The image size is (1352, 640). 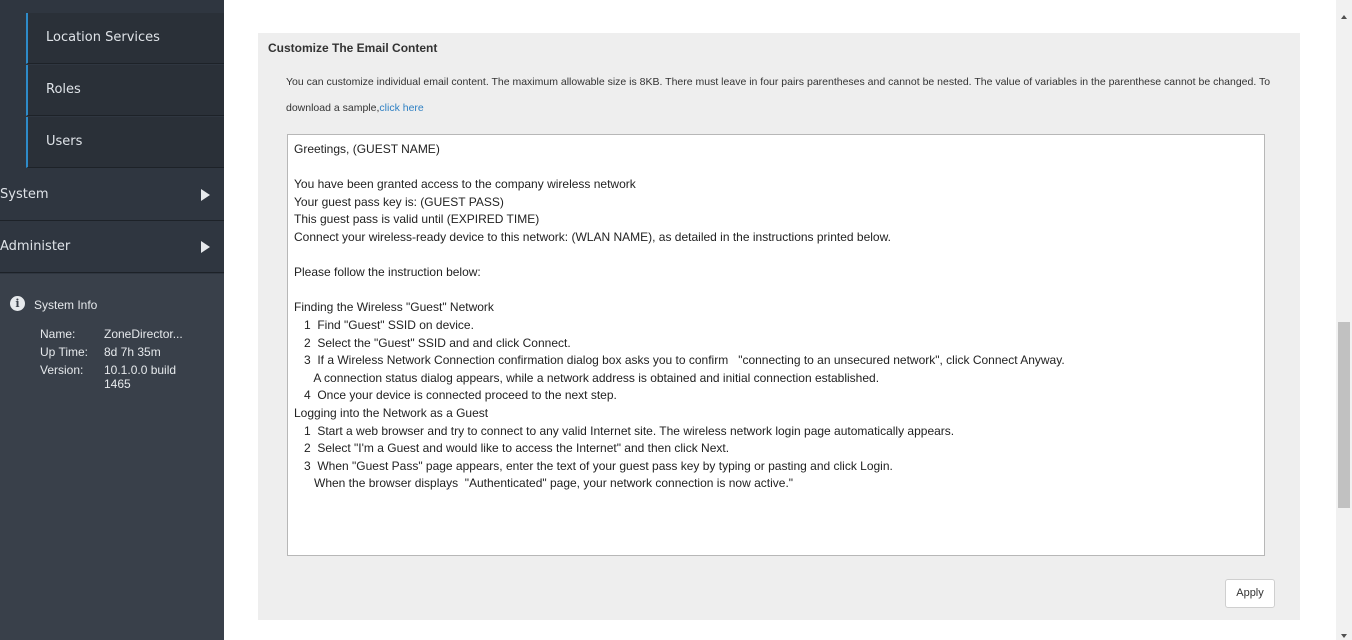 What do you see at coordinates (112, 195) in the screenshot?
I see `sidebar-item-system: System` at bounding box center [112, 195].